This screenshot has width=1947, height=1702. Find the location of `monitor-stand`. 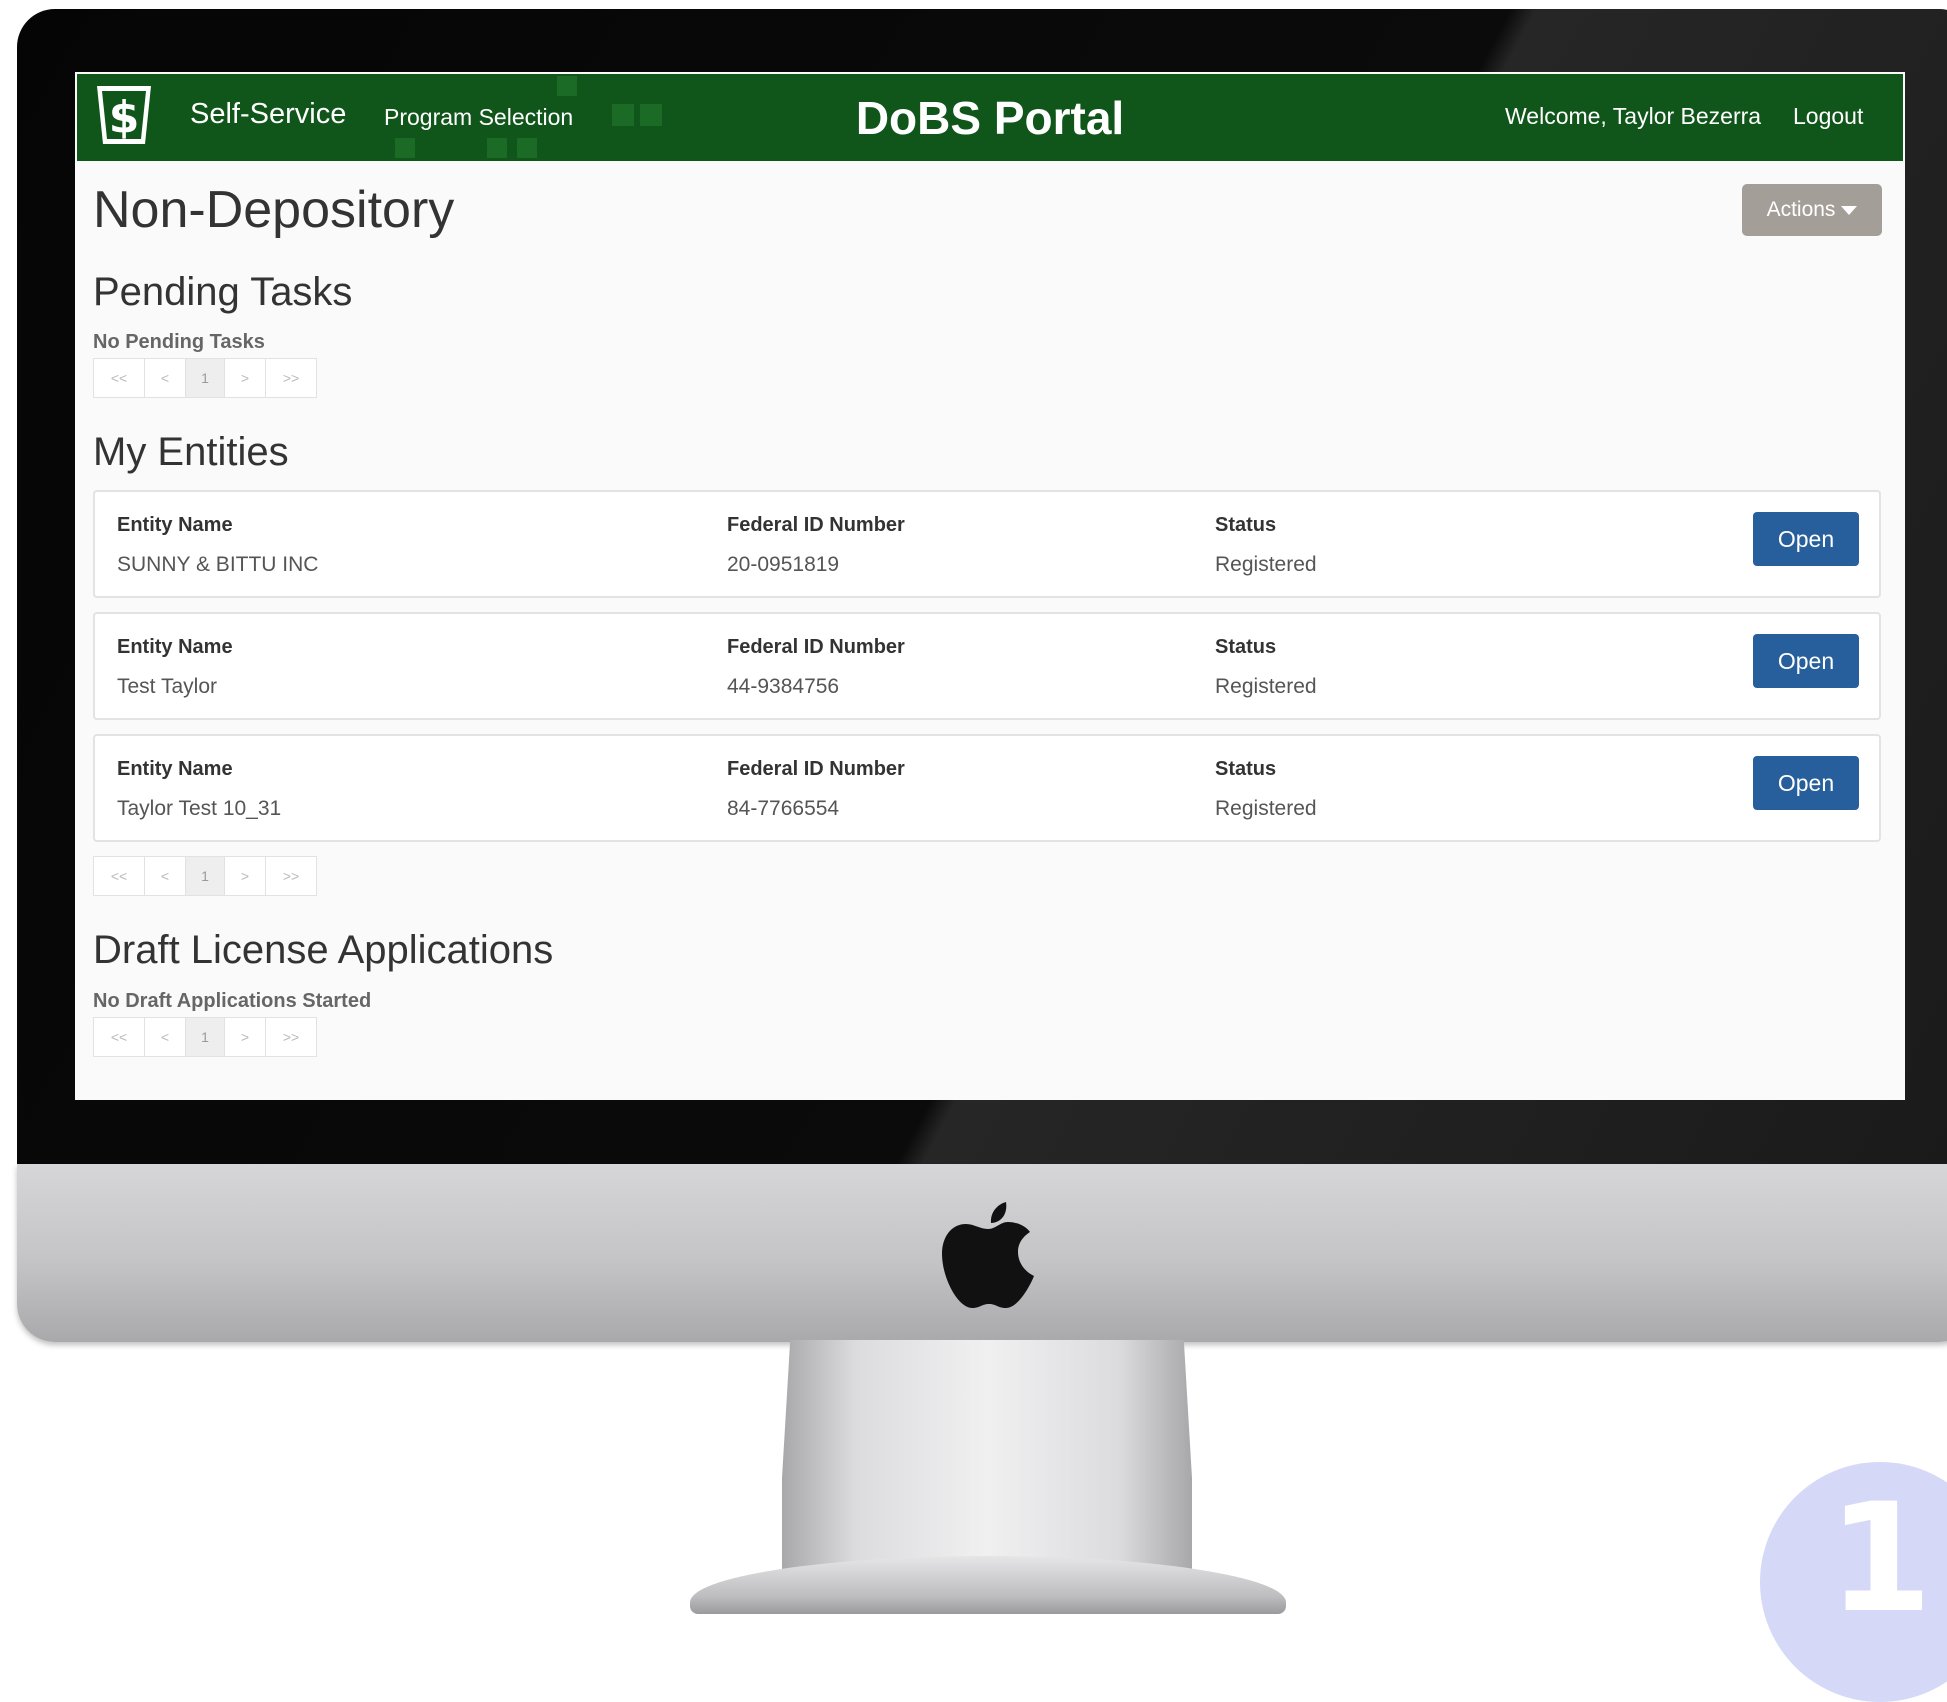

monitor-stand is located at coordinates (987, 1455).